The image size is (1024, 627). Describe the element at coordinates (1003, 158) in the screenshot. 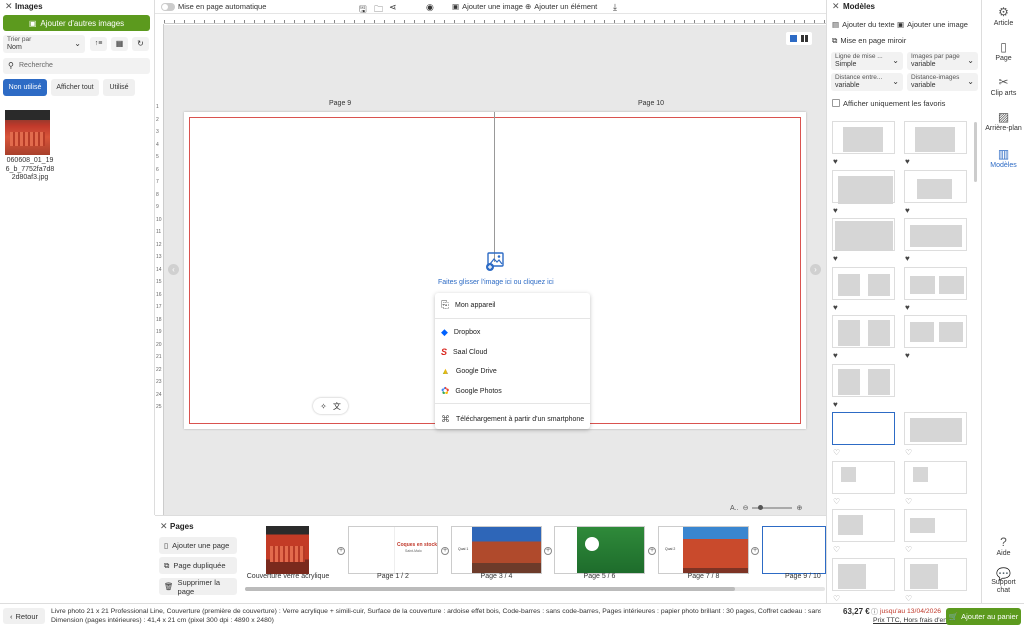

I see `rail-models: ▥ Modèles` at that location.